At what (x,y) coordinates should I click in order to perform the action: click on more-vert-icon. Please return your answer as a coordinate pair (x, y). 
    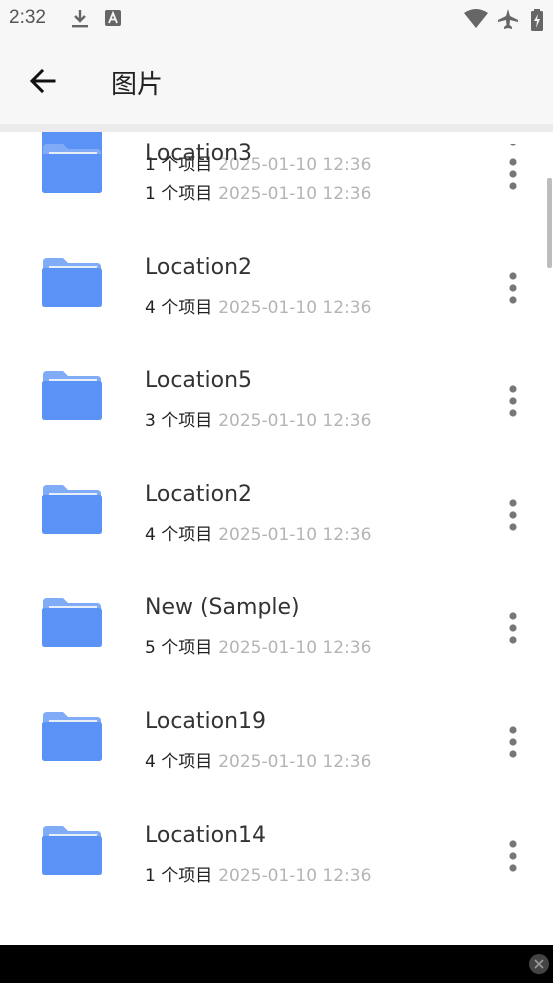
    Looking at the image, I should click on (513, 855).